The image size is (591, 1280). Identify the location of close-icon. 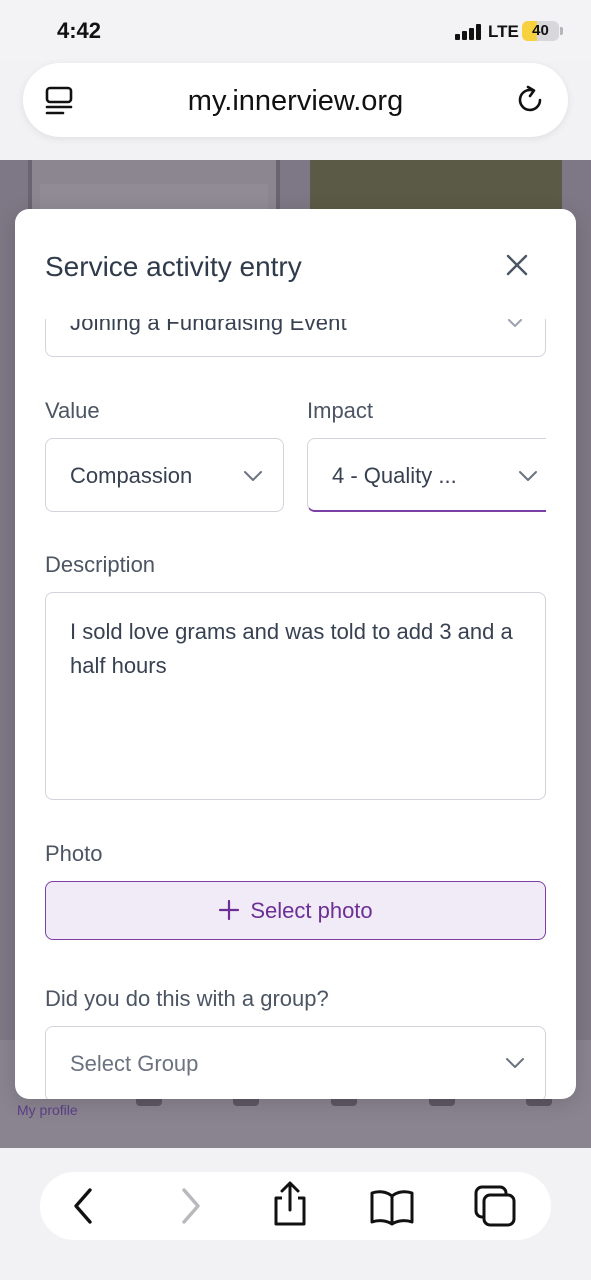
(517, 265).